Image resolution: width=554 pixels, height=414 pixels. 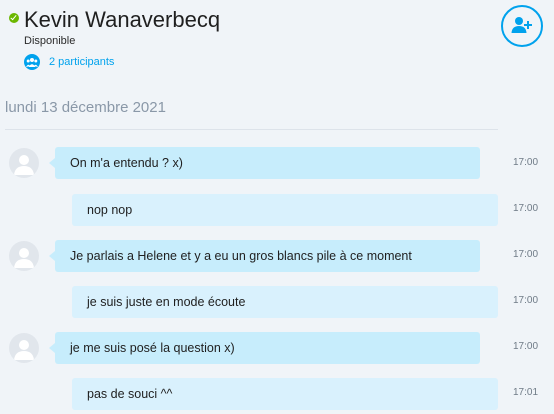 What do you see at coordinates (526, 392) in the screenshot?
I see `message-timestamp: 17:01` at bounding box center [526, 392].